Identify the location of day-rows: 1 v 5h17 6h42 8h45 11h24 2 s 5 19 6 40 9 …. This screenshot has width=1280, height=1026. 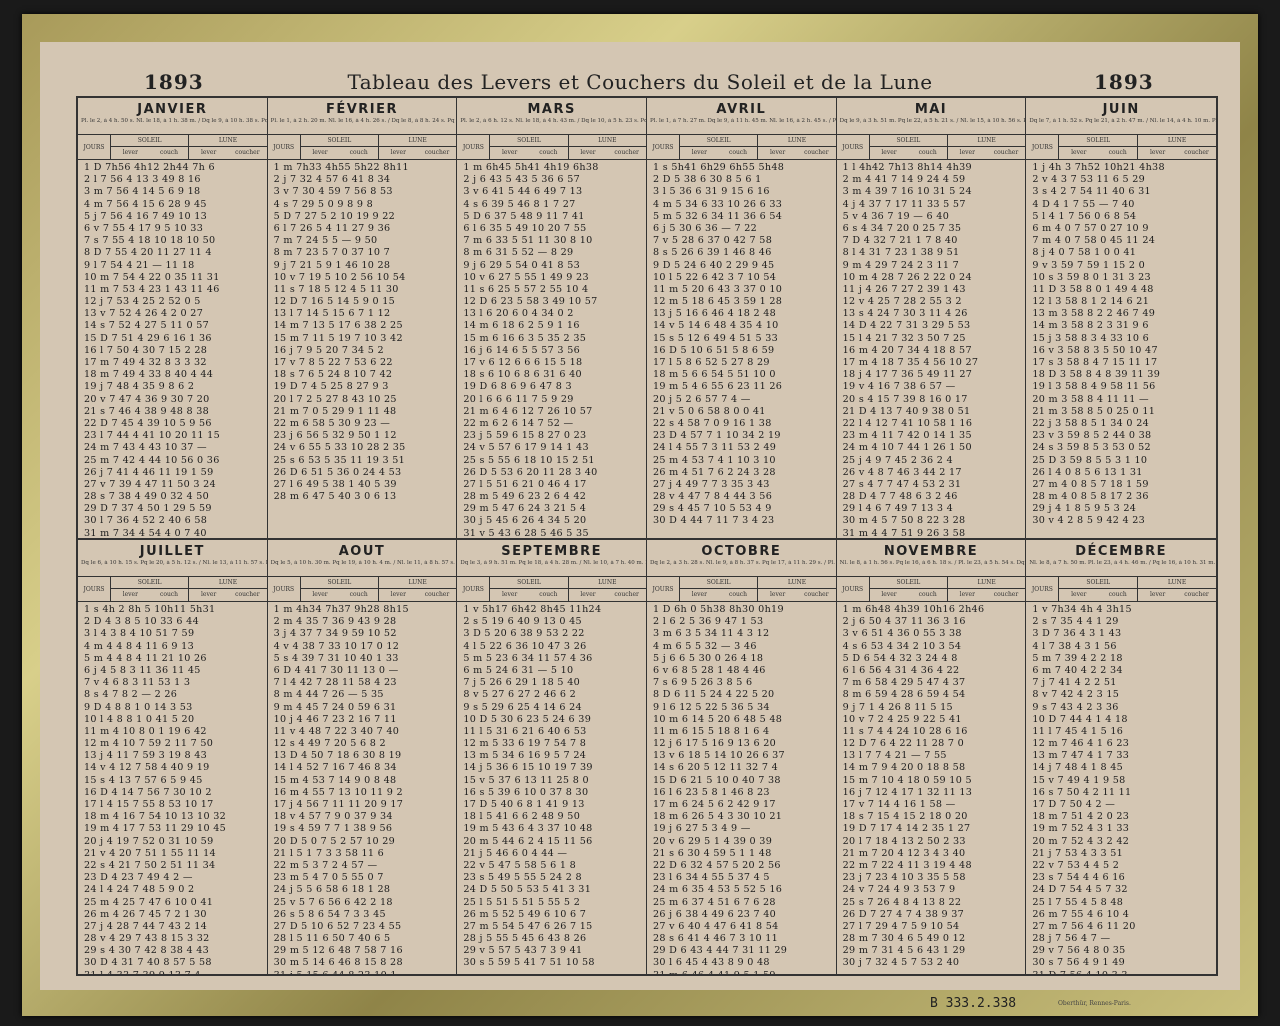
(551, 786).